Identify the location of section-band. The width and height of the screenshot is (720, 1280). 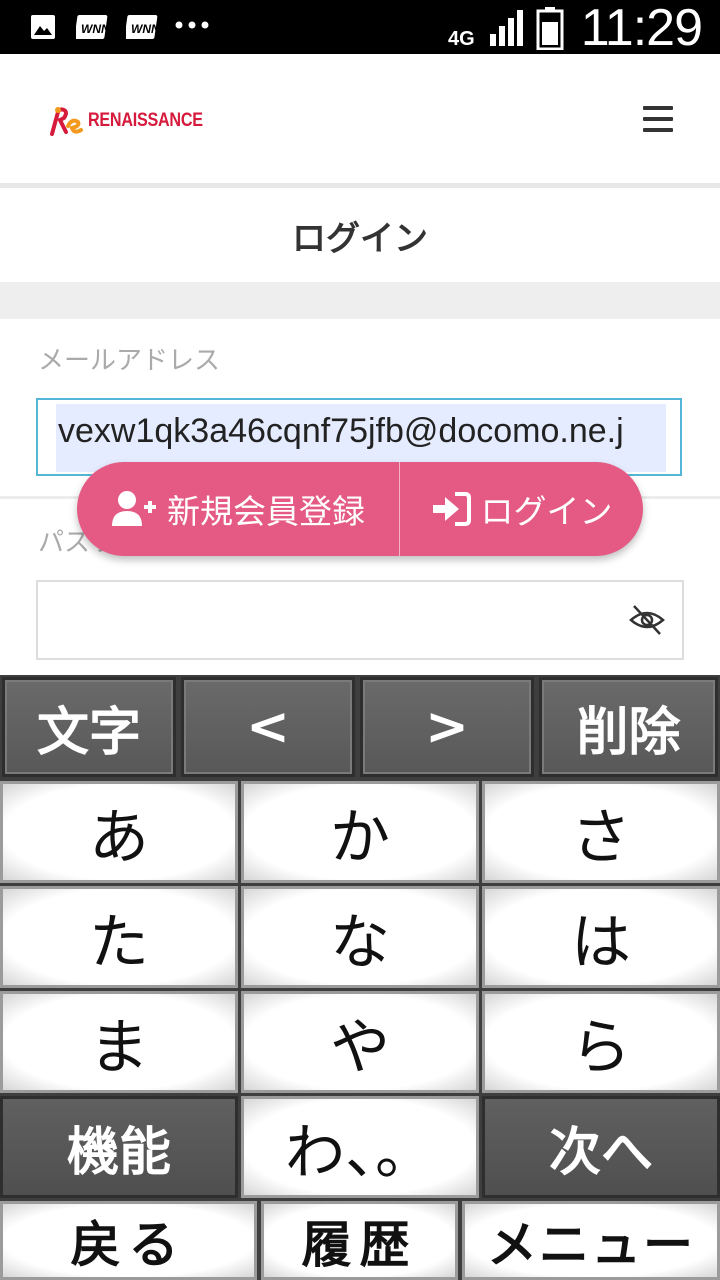
(360, 300).